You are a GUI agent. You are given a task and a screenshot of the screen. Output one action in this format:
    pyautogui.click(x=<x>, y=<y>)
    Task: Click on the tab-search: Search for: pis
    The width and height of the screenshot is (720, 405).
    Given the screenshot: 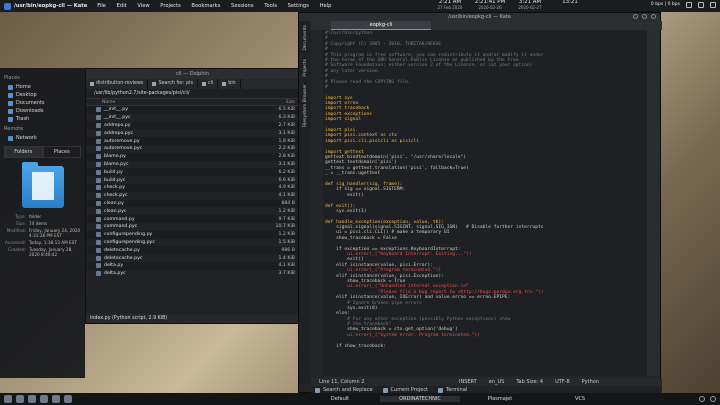 What is the action you would take?
    pyautogui.click(x=173, y=84)
    